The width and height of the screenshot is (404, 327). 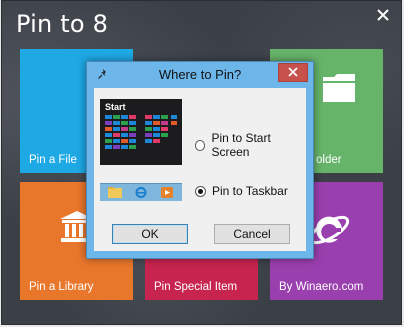 What do you see at coordinates (339, 88) in the screenshot?
I see `folder-icon` at bounding box center [339, 88].